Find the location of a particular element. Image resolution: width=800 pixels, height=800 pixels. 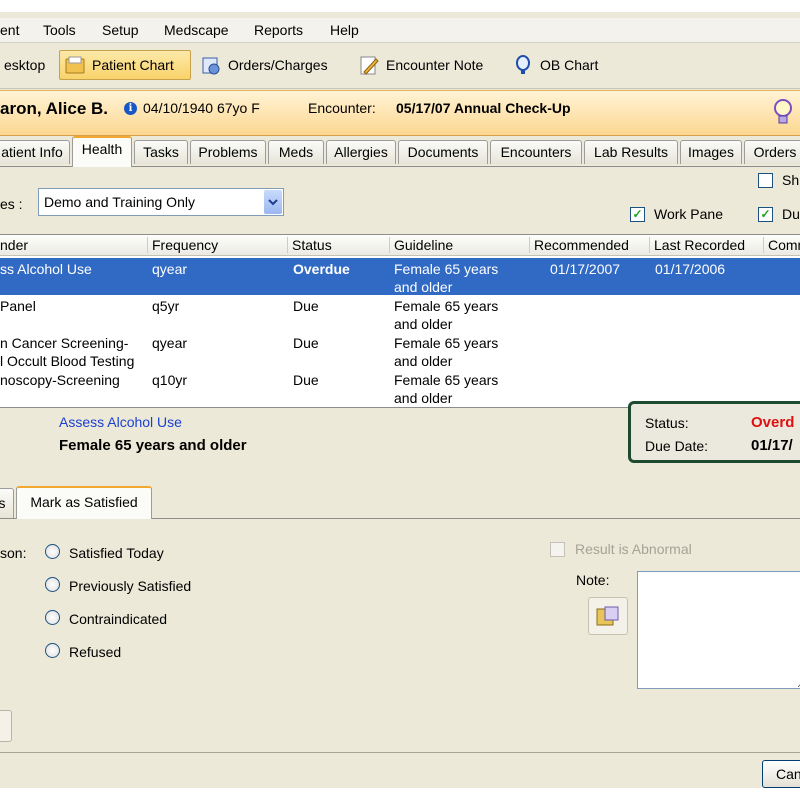

menu-bar: ent Tools Setup Medscape Reports Help is located at coordinates (400, 30).